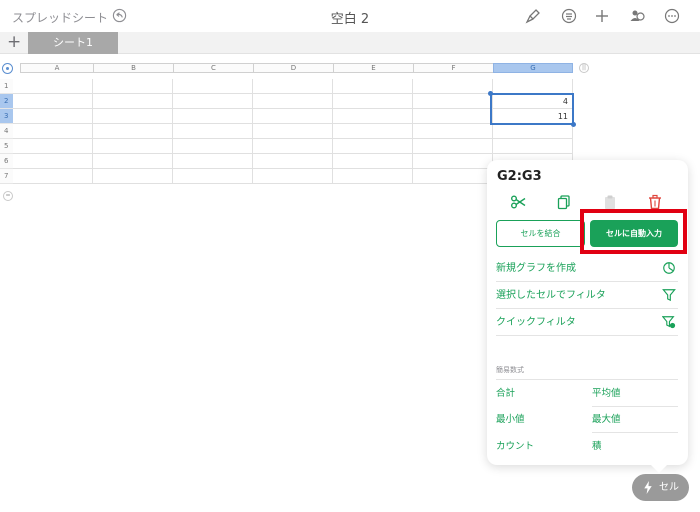 The height and width of the screenshot is (512, 700). Describe the element at coordinates (587, 419) in the screenshot. I see `formula-row-2: 最小値 最大値` at that location.